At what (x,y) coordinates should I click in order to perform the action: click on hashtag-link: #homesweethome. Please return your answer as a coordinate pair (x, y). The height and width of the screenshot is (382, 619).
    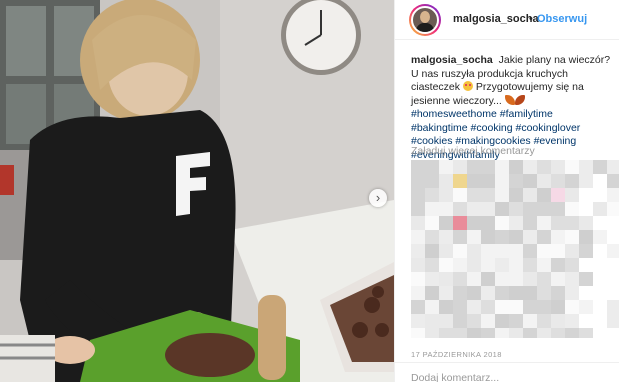
    Looking at the image, I should click on (454, 114).